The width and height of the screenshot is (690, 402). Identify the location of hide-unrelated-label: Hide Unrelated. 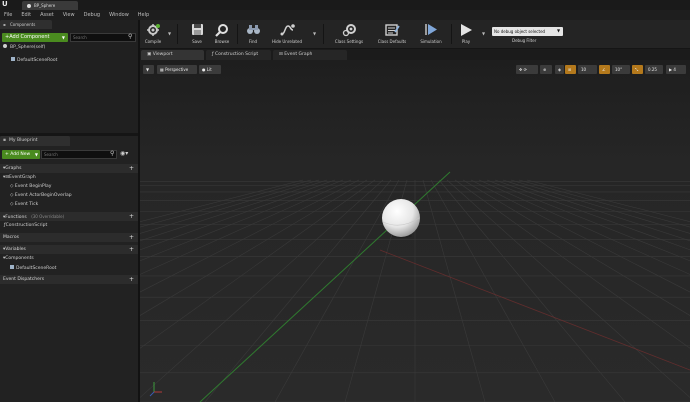
(286, 41).